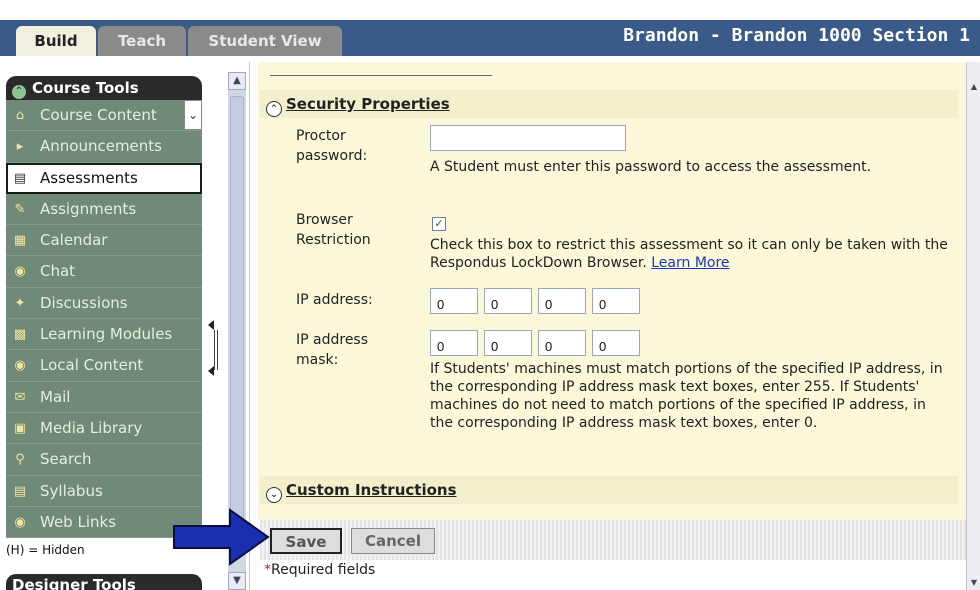 The image size is (980, 590). I want to click on calendar-icon: ▦, so click(20, 241).